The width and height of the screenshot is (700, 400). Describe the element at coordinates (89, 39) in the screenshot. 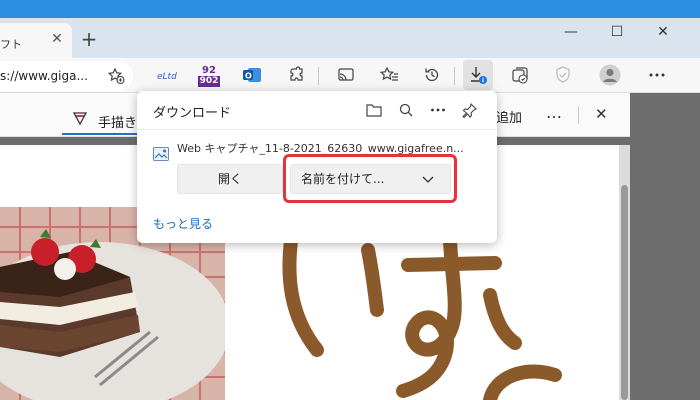

I see `new-tab-button: +` at that location.